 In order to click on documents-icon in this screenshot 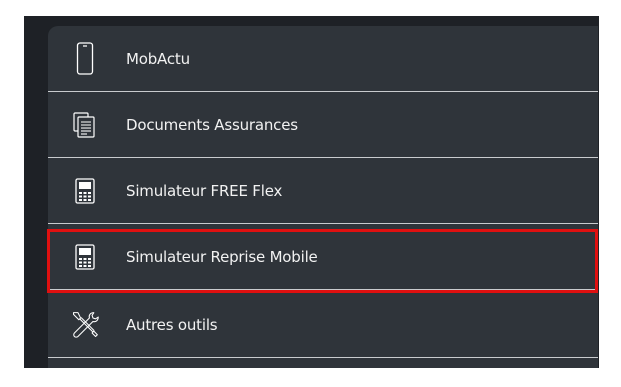, I will do `click(85, 125)`.